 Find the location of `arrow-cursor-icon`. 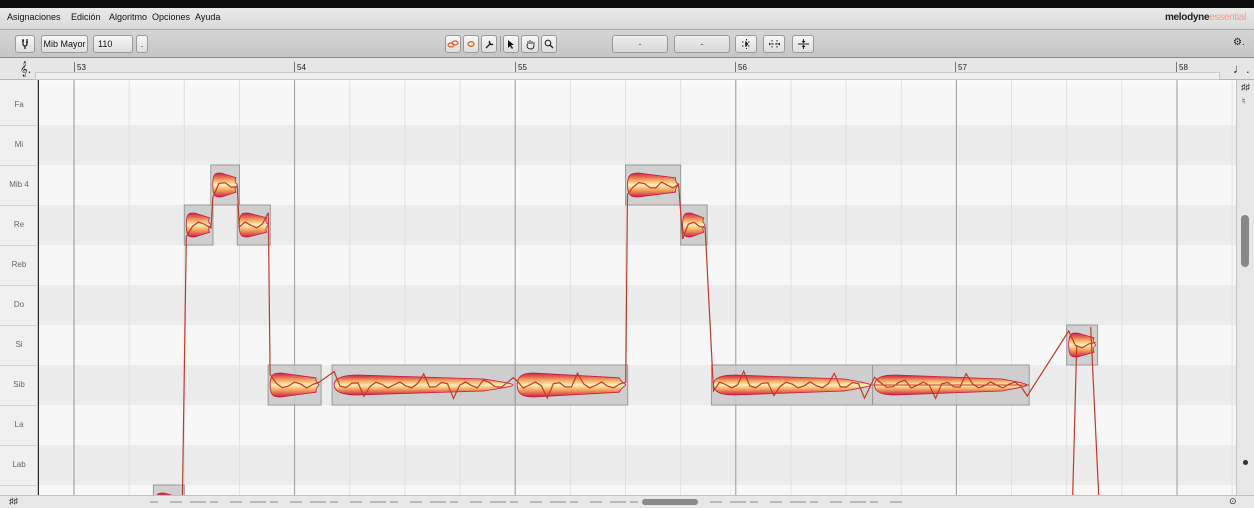

arrow-cursor-icon is located at coordinates (511, 44).